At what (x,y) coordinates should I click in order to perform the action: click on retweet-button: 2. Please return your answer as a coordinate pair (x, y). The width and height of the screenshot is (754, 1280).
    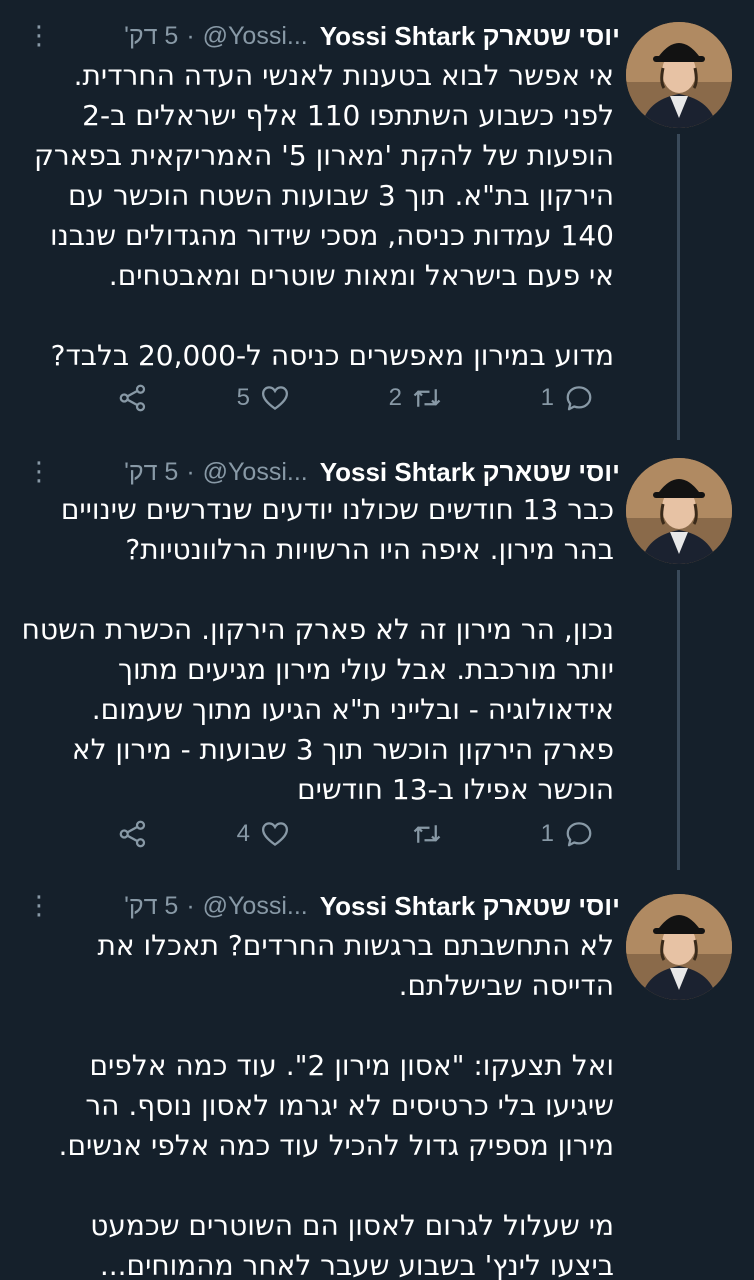
    Looking at the image, I should click on (415, 398).